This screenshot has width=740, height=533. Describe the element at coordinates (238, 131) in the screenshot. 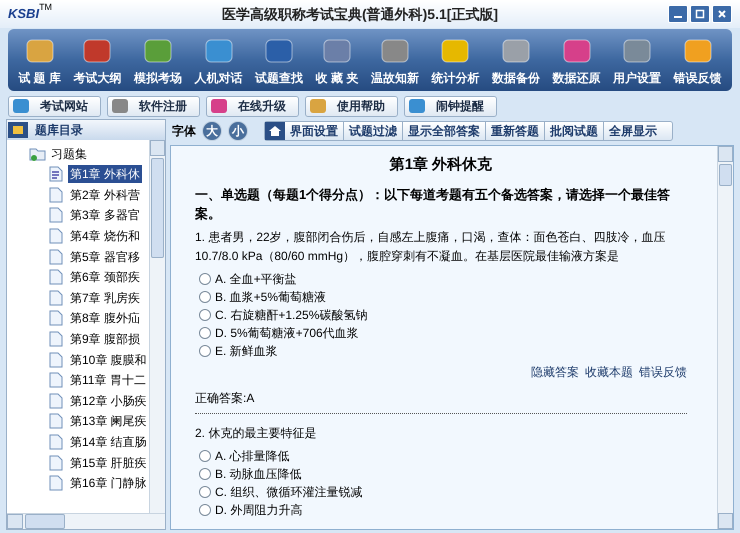

I see `font-size-button: 小` at that location.